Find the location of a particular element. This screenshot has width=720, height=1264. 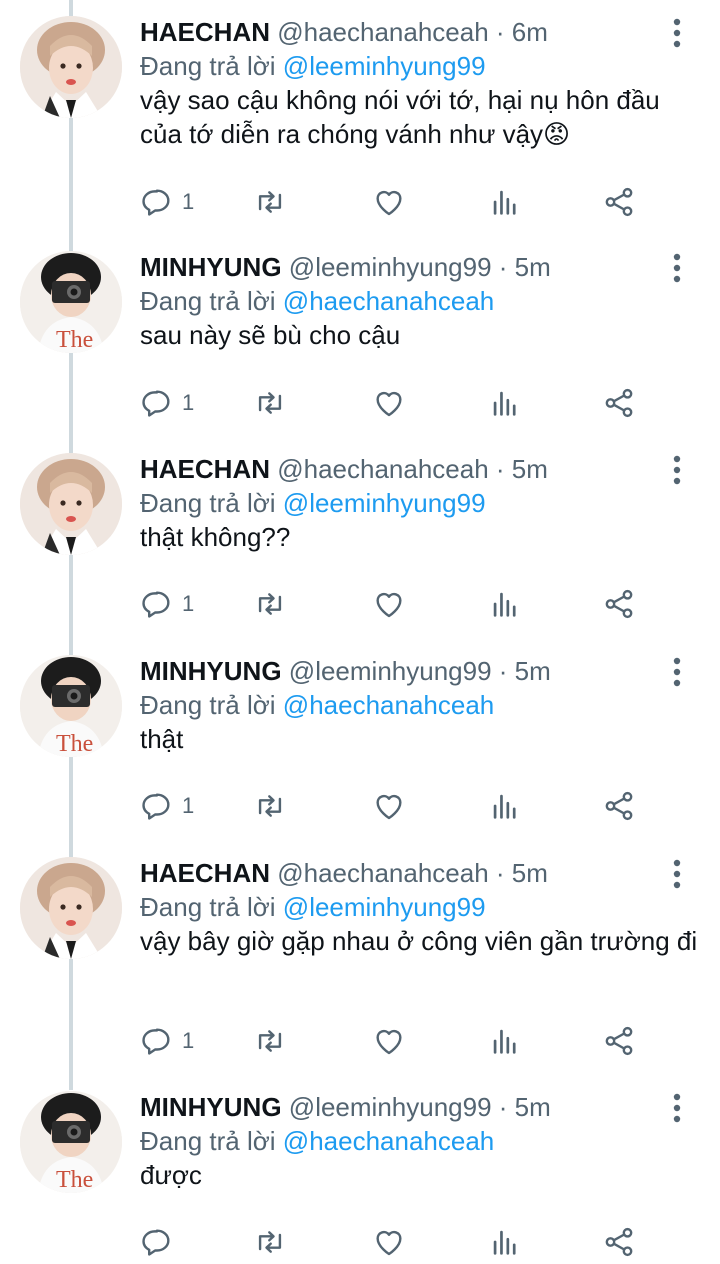

timestamp: · 6m is located at coordinates (522, 32).